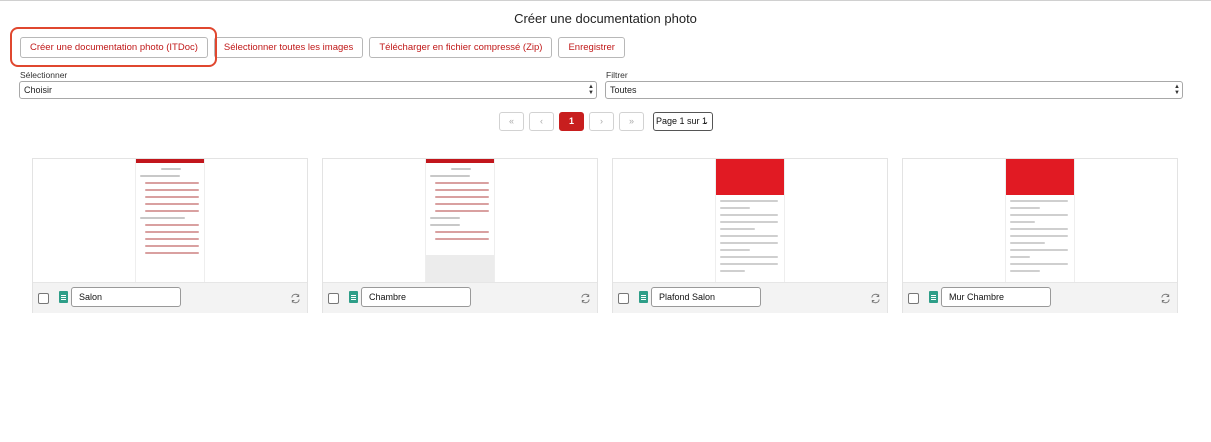  Describe the element at coordinates (571, 121) in the screenshot. I see `current-page-button: 1` at that location.